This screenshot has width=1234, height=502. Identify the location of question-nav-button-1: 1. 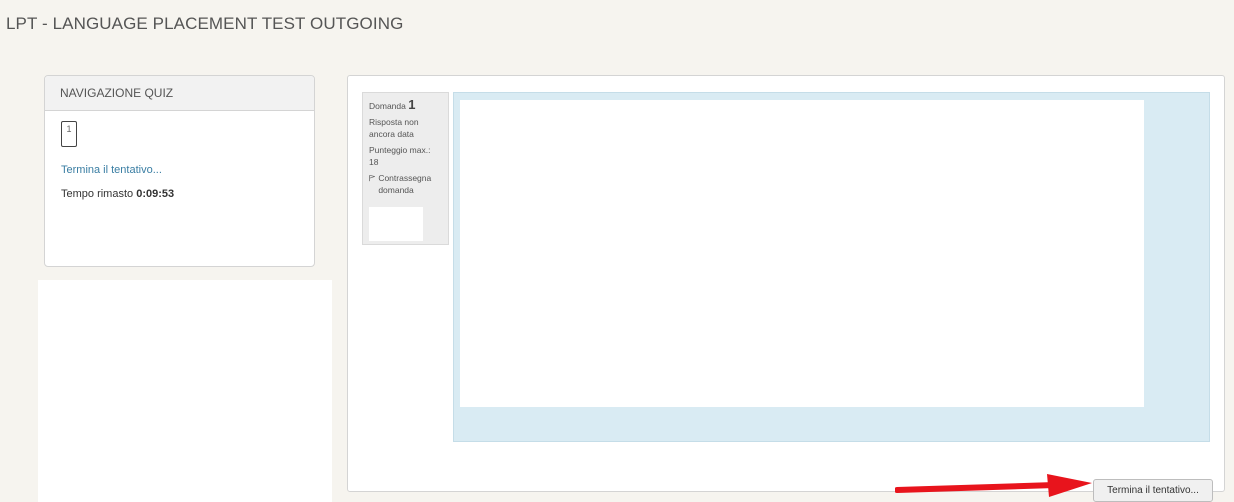
(69, 134).